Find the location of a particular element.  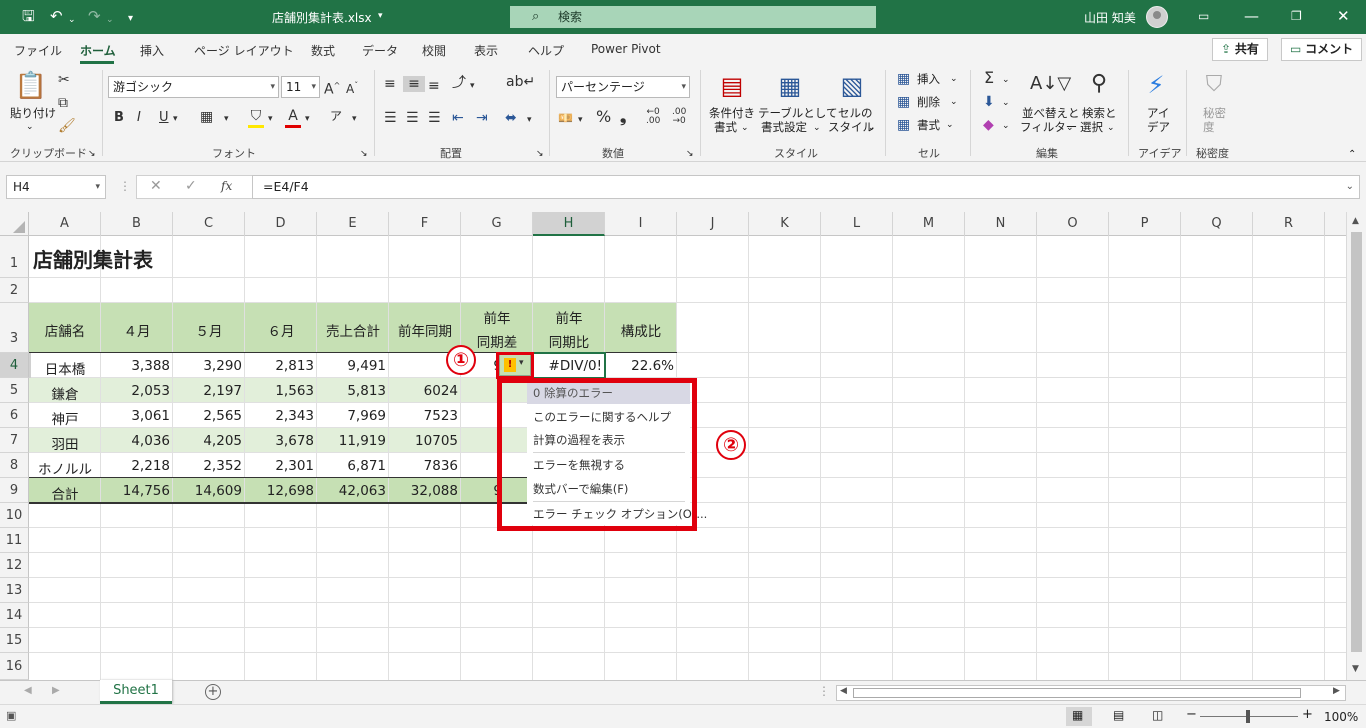

customize-qat-icon: ▾ is located at coordinates (130, 19).